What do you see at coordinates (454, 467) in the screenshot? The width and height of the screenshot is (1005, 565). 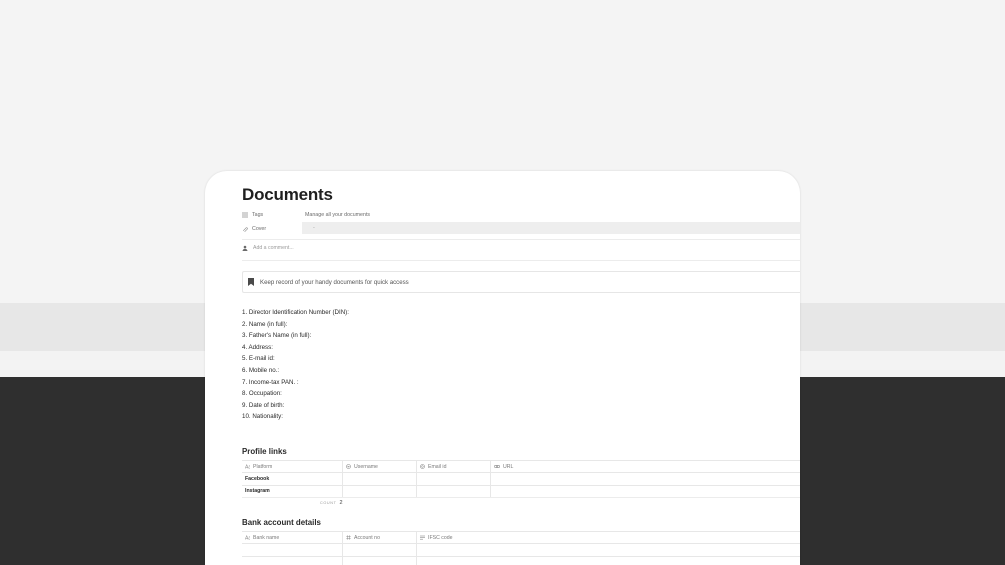 I see `column-header-email: Email id` at bounding box center [454, 467].